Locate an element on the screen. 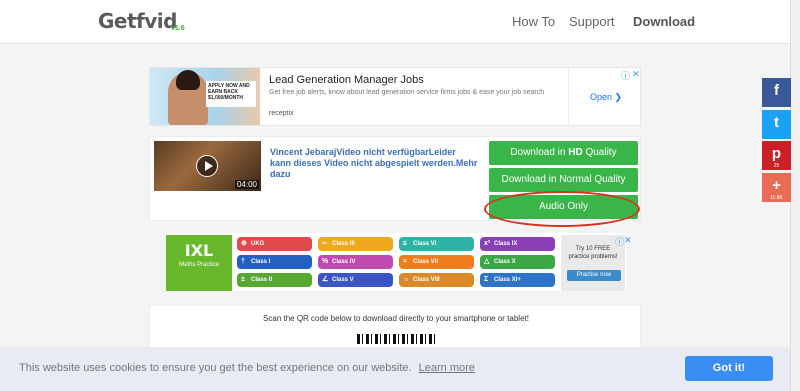 The image size is (800, 391). twitter-share-button: t is located at coordinates (776, 124).